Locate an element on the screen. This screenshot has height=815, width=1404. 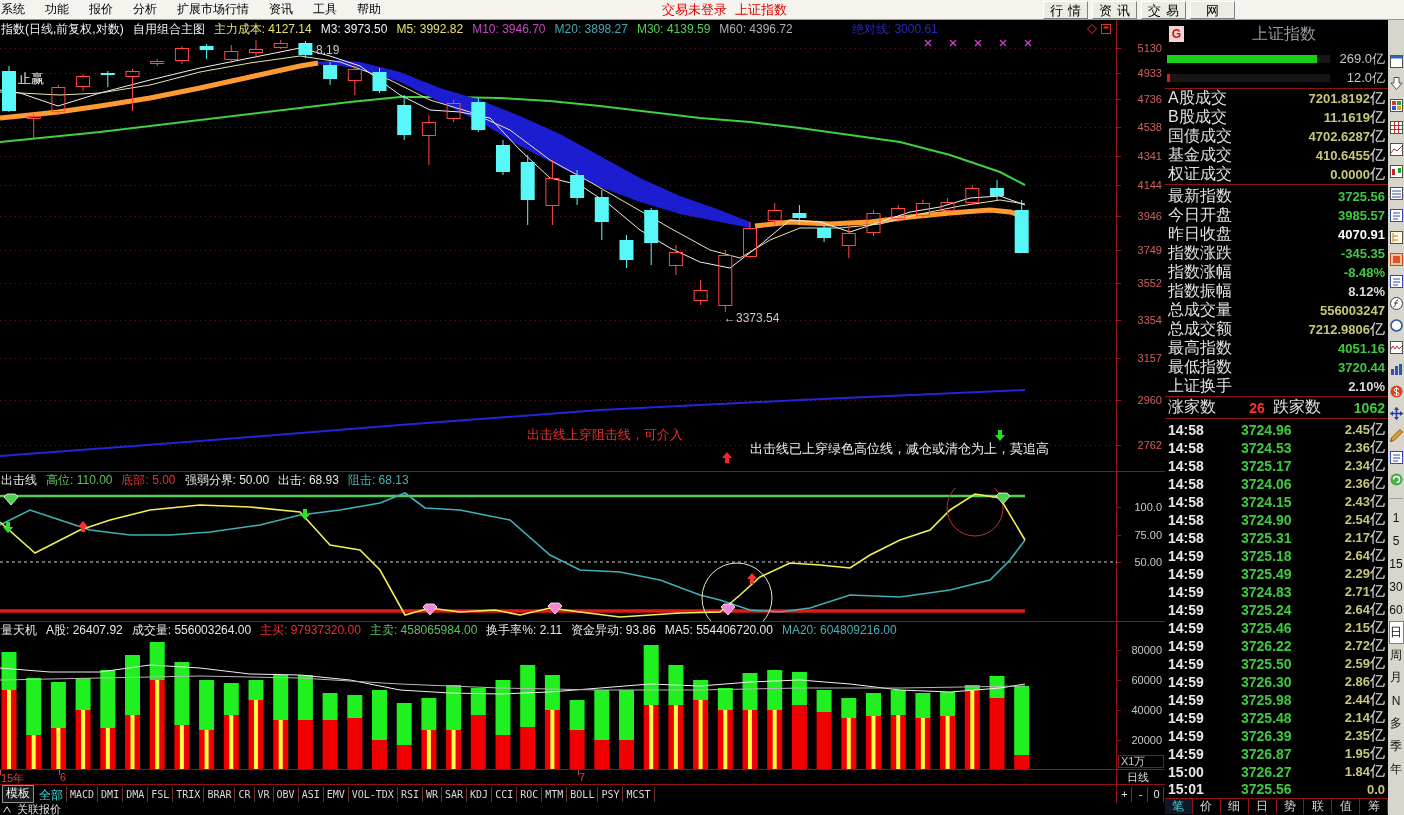
top-tab: 网 is located at coordinates (1212, 10).